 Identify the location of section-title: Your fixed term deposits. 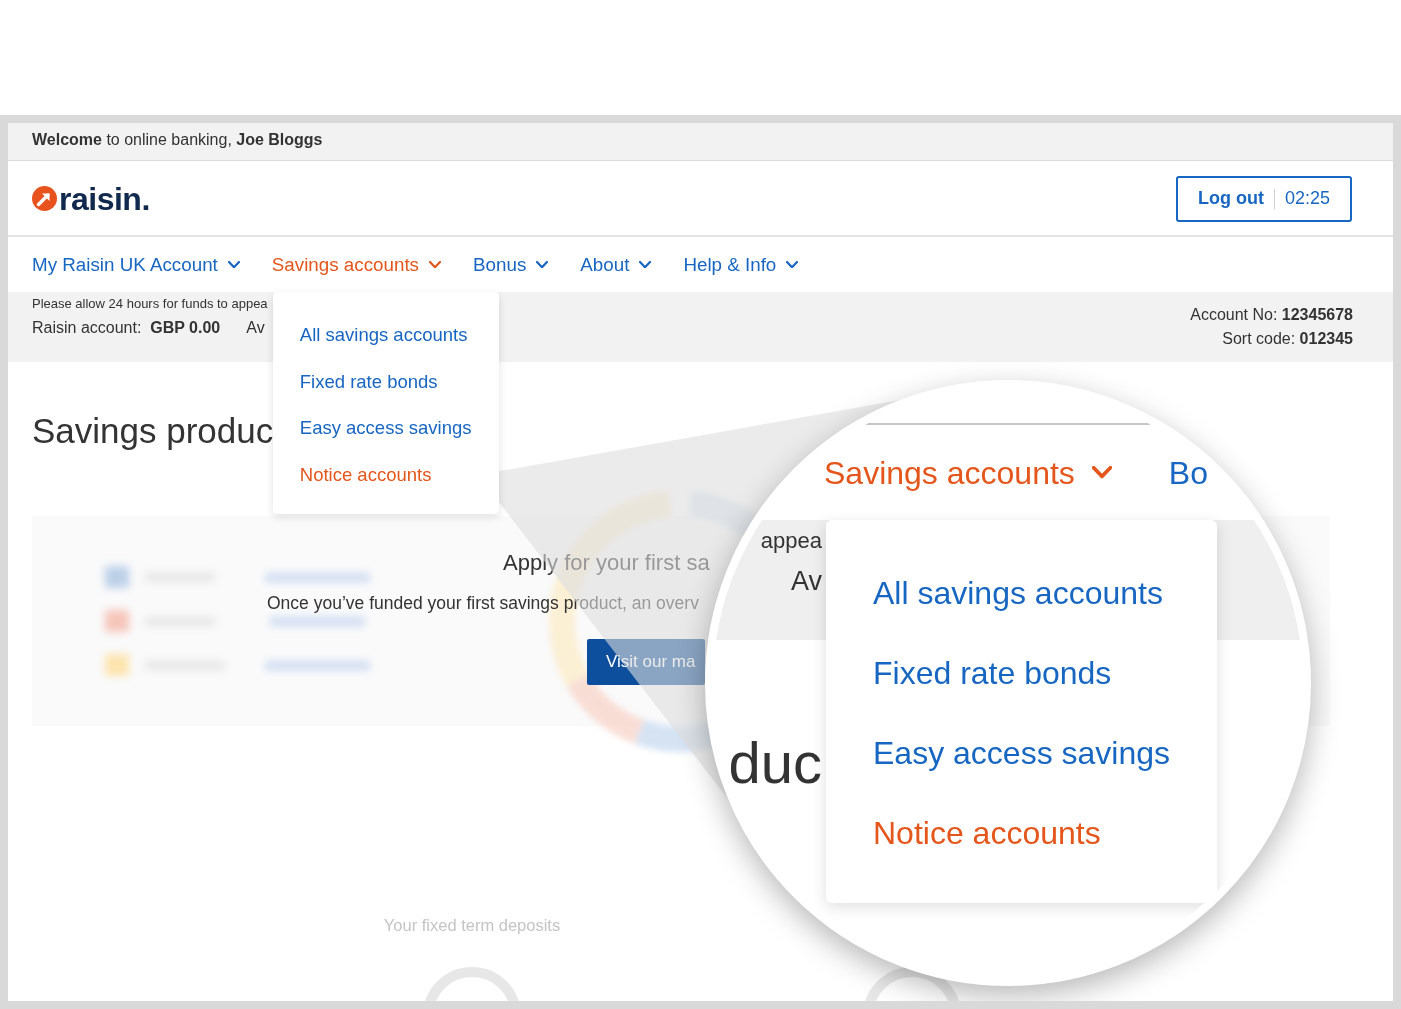
(472, 925).